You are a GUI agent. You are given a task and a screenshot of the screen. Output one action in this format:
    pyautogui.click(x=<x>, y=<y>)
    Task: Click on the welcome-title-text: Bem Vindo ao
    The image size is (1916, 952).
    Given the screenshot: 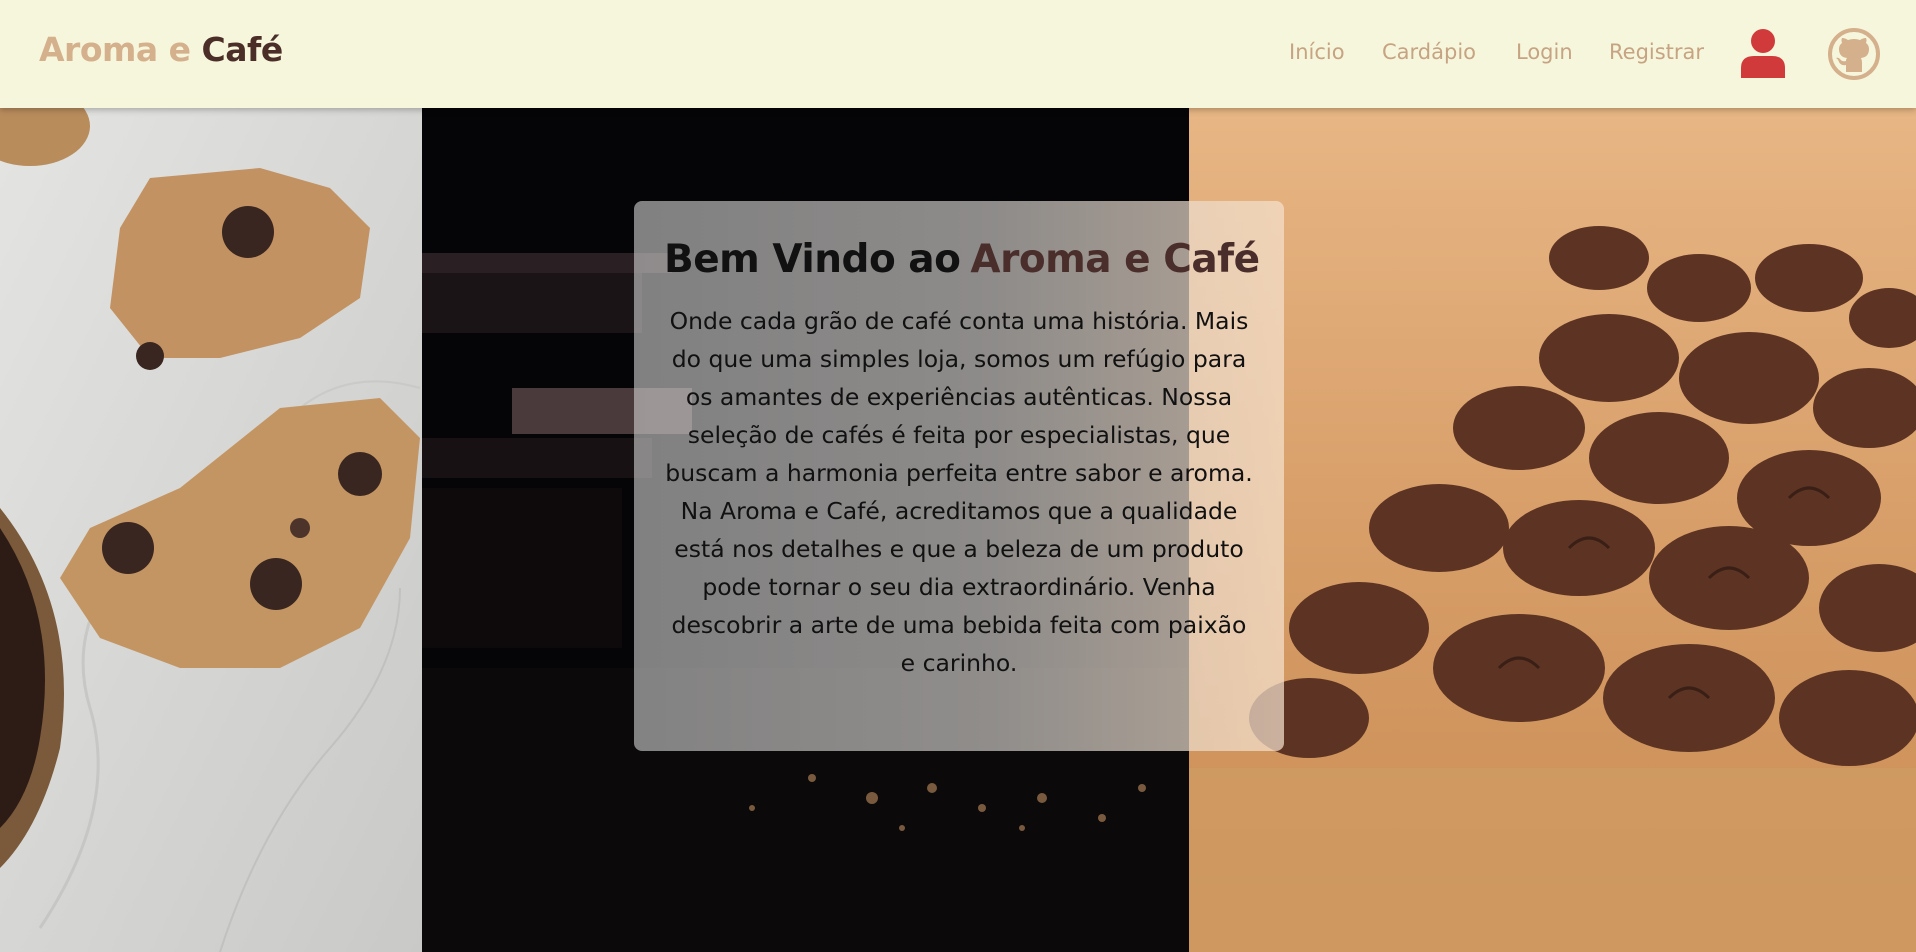 What is the action you would take?
    pyautogui.click(x=812, y=259)
    